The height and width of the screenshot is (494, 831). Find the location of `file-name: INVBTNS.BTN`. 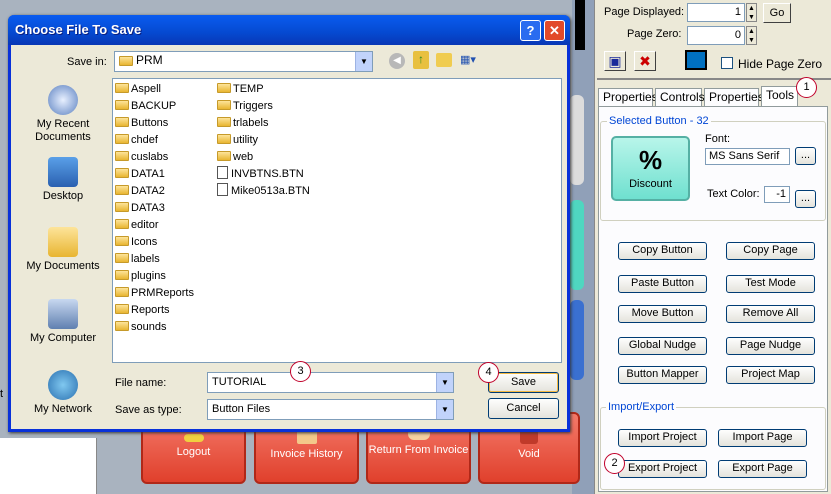

file-name: INVBTNS.BTN is located at coordinates (267, 174).